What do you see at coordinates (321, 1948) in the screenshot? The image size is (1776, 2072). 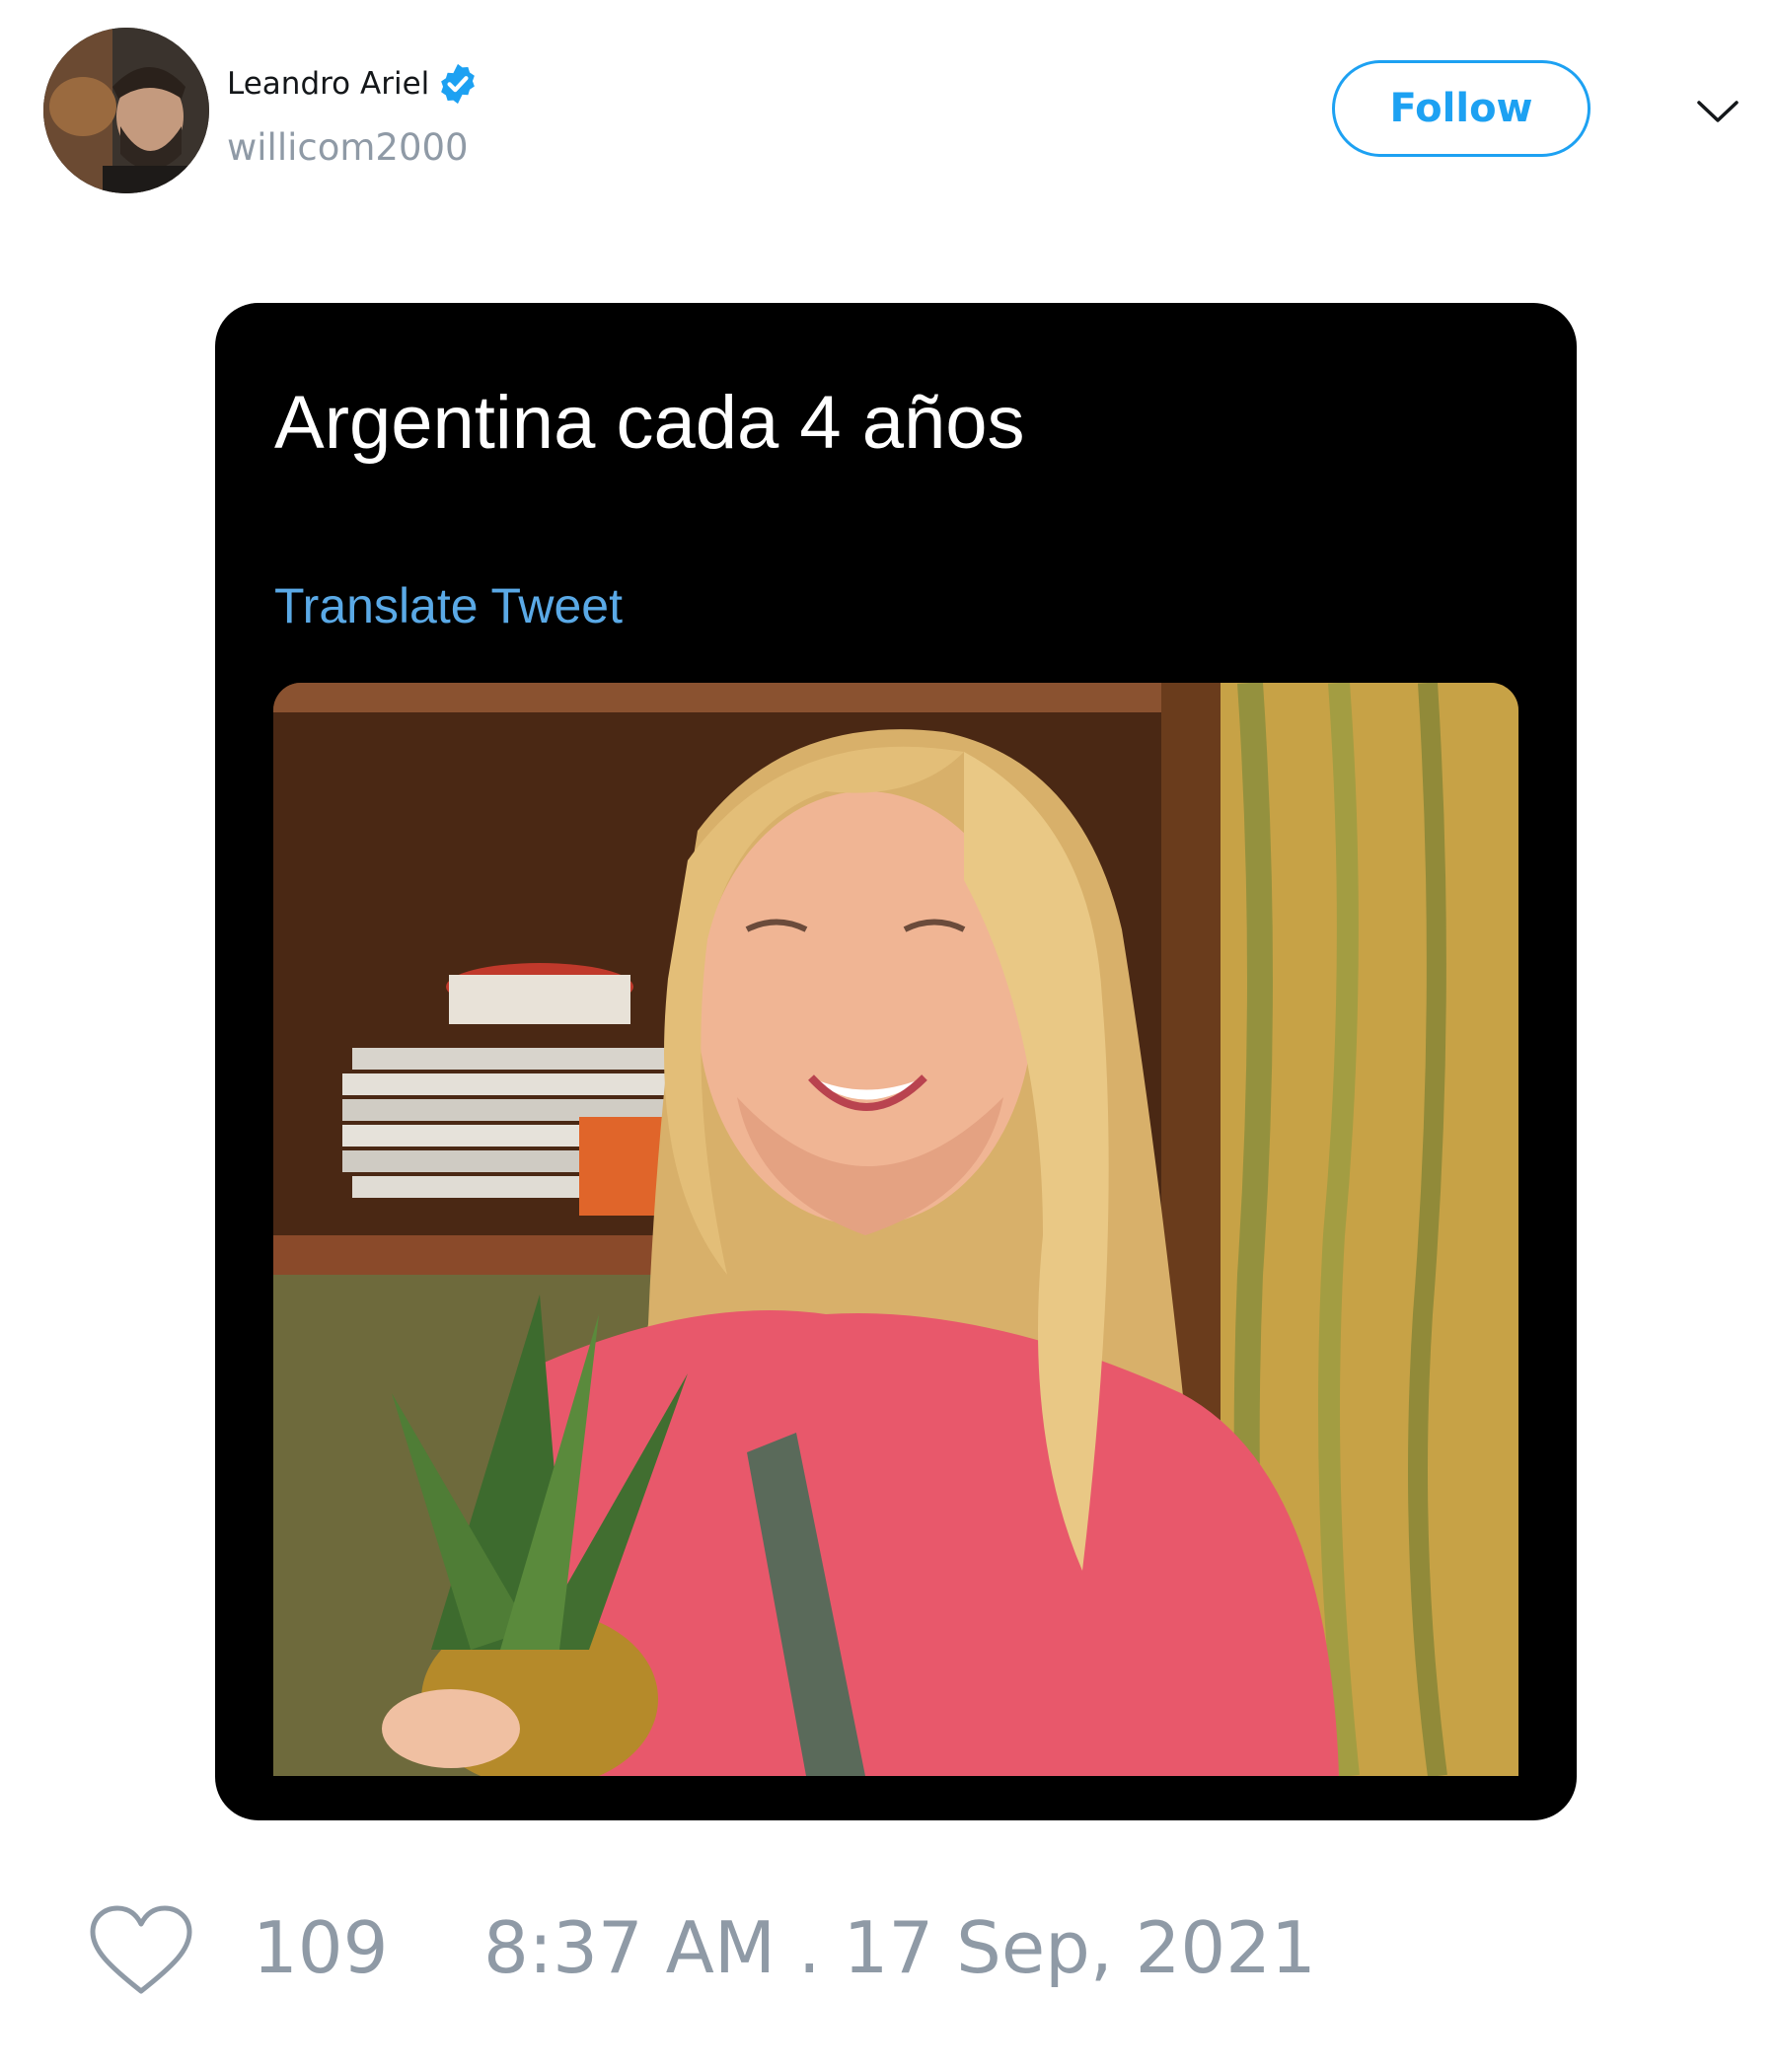 I see `like-count: 109` at bounding box center [321, 1948].